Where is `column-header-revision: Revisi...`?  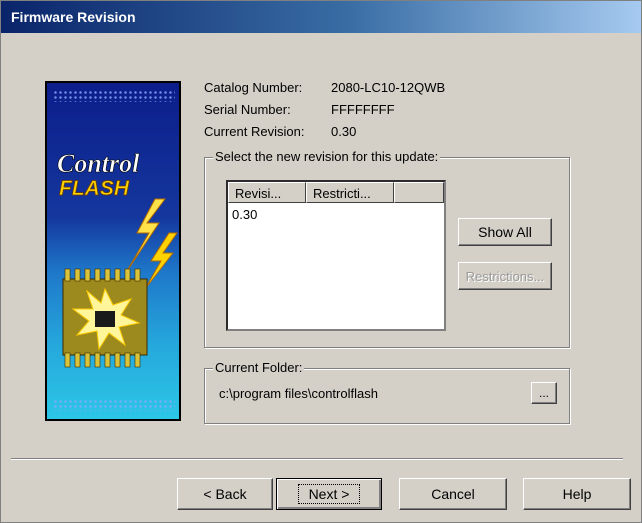
column-header-revision: Revisi... is located at coordinates (267, 192).